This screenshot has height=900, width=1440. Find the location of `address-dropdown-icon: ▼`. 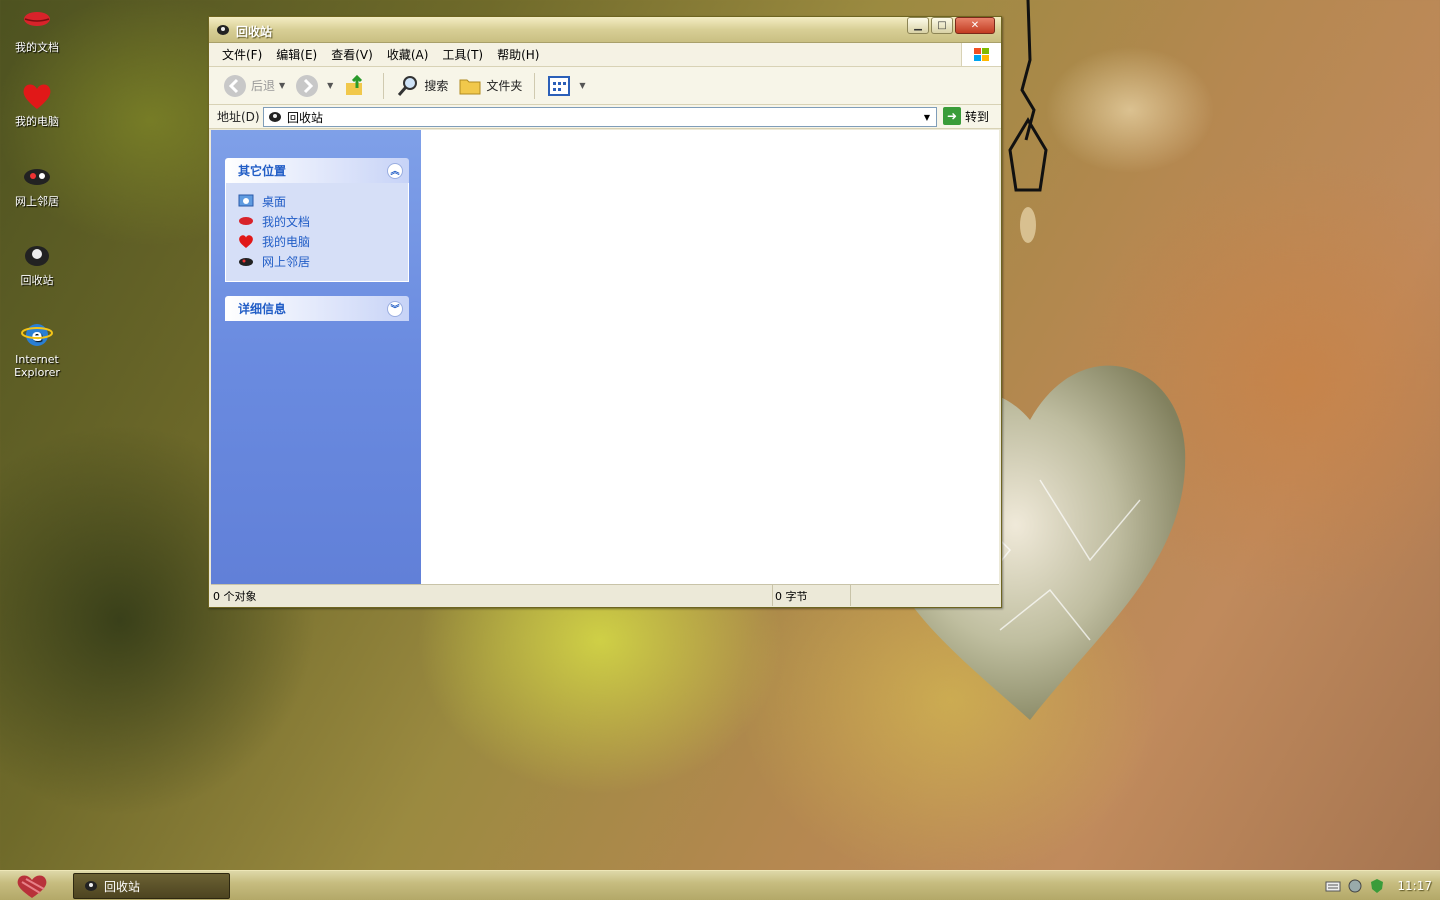

address-dropdown-icon: ▼ is located at coordinates (927, 117).